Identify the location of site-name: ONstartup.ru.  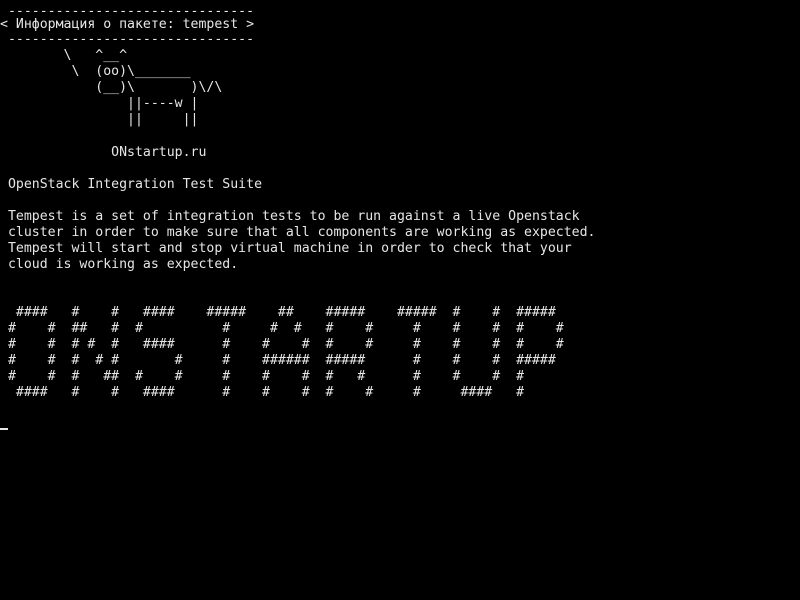
(103, 152).